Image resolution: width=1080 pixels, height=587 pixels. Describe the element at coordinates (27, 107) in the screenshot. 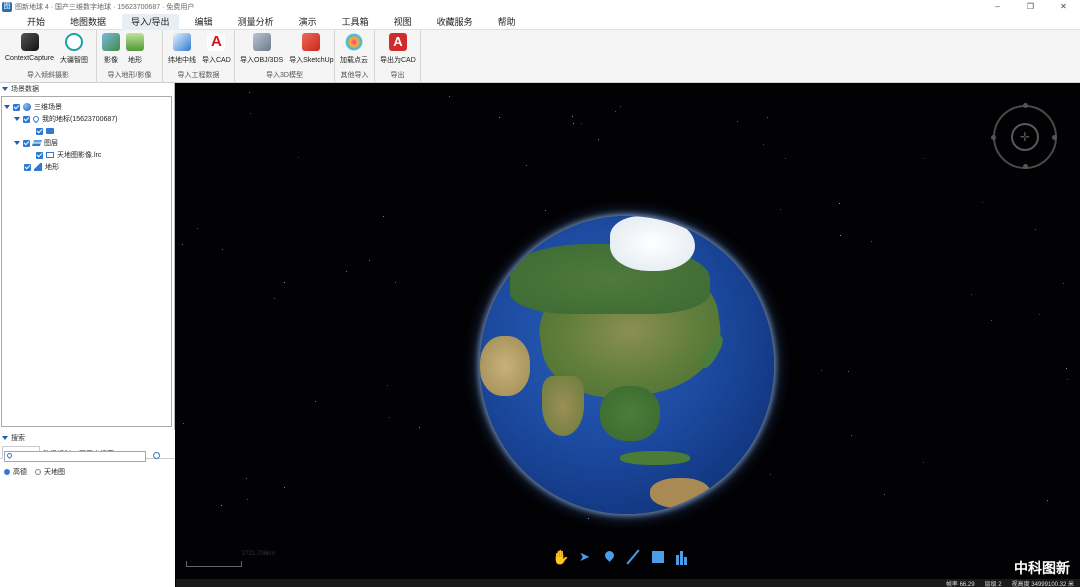

I see `globe-icon` at that location.